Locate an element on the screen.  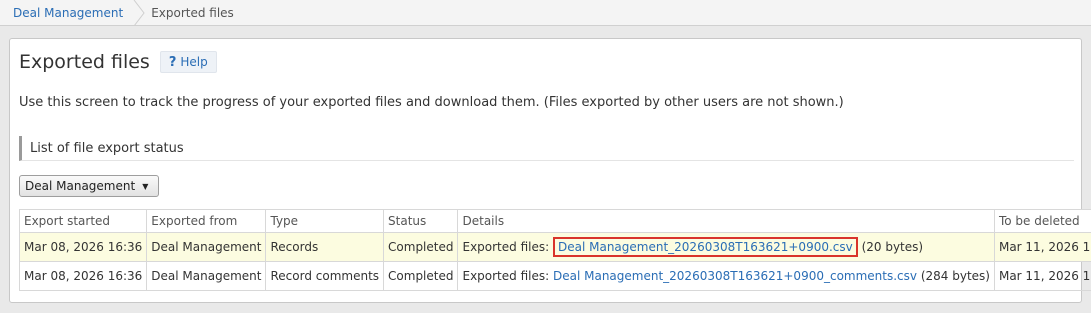
header-status: Status is located at coordinates (421, 221).